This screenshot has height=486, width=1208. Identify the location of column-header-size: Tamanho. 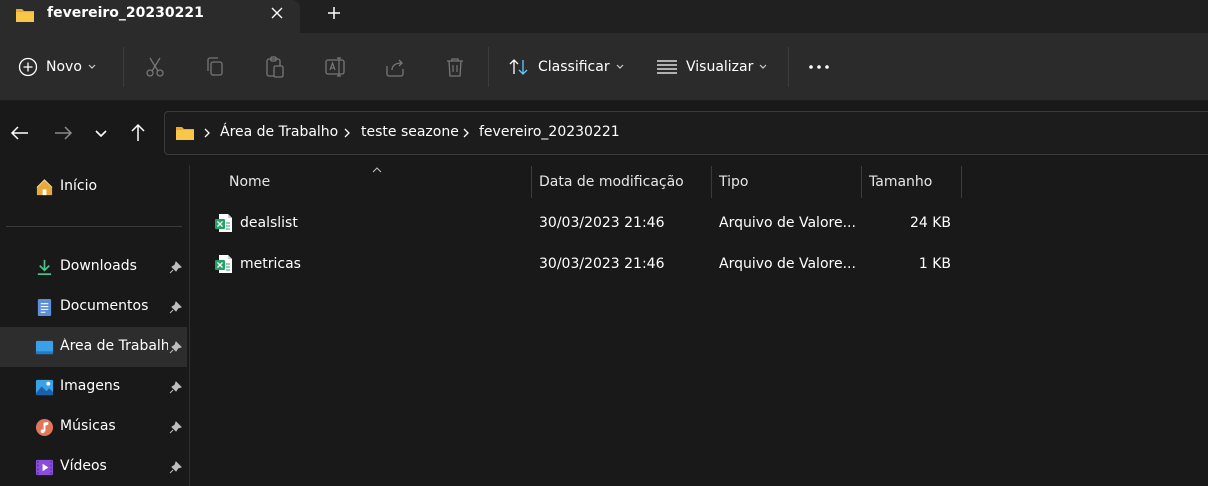
(911, 182).